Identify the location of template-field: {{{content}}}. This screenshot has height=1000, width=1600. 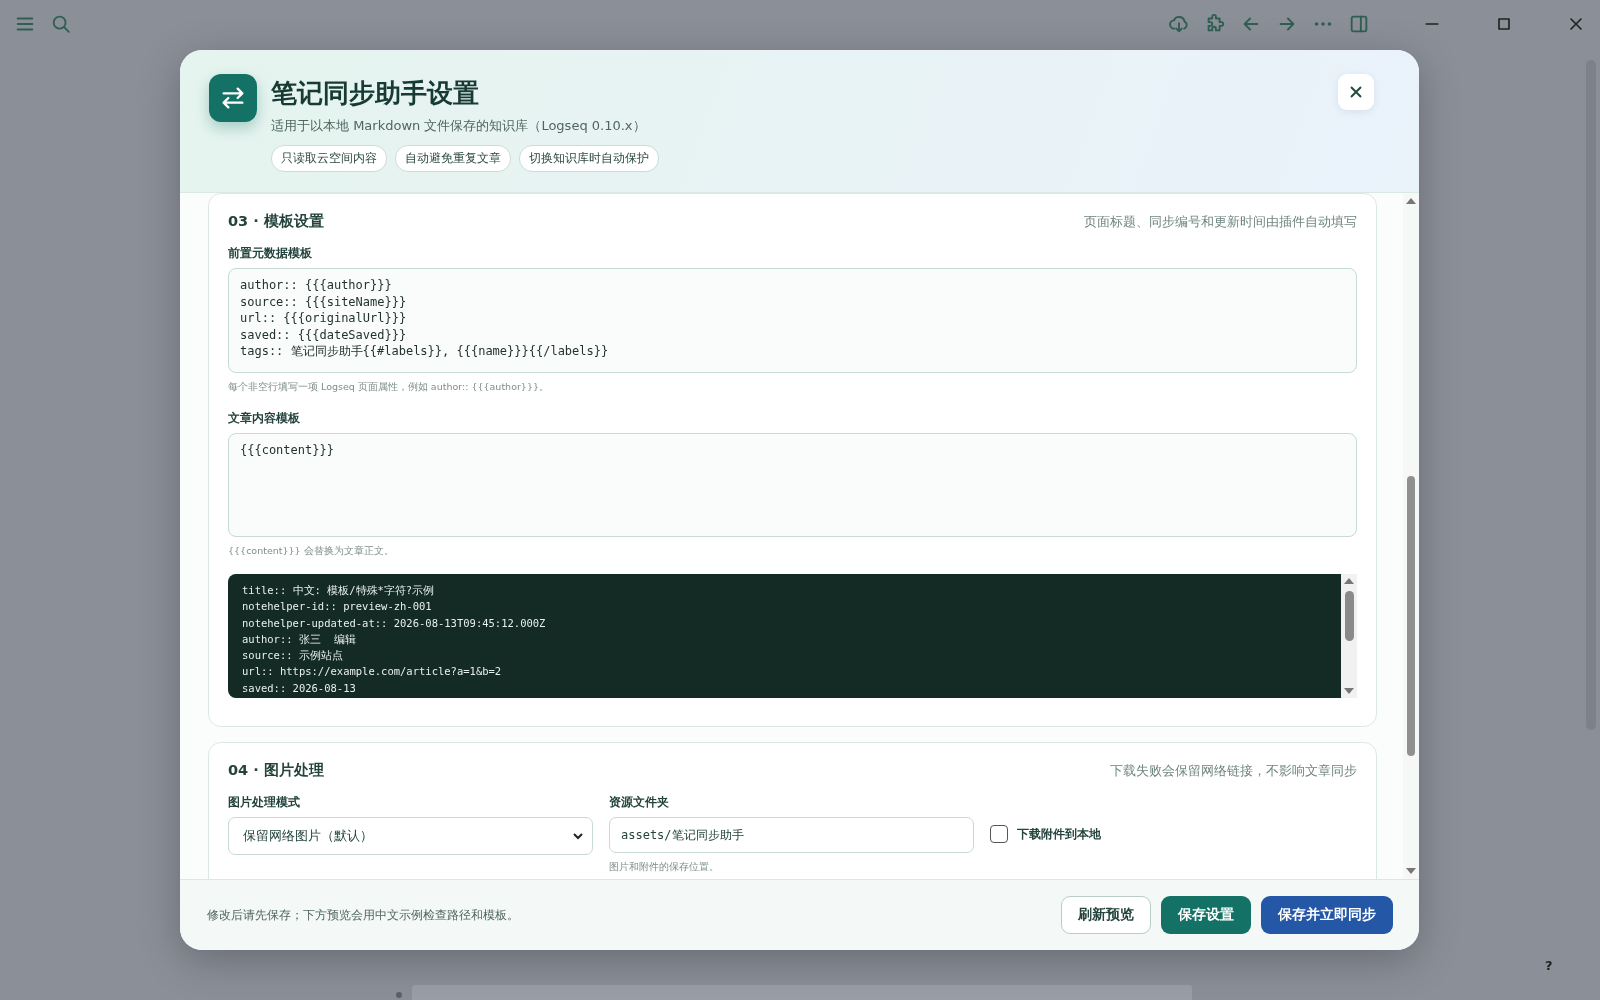
(792, 485).